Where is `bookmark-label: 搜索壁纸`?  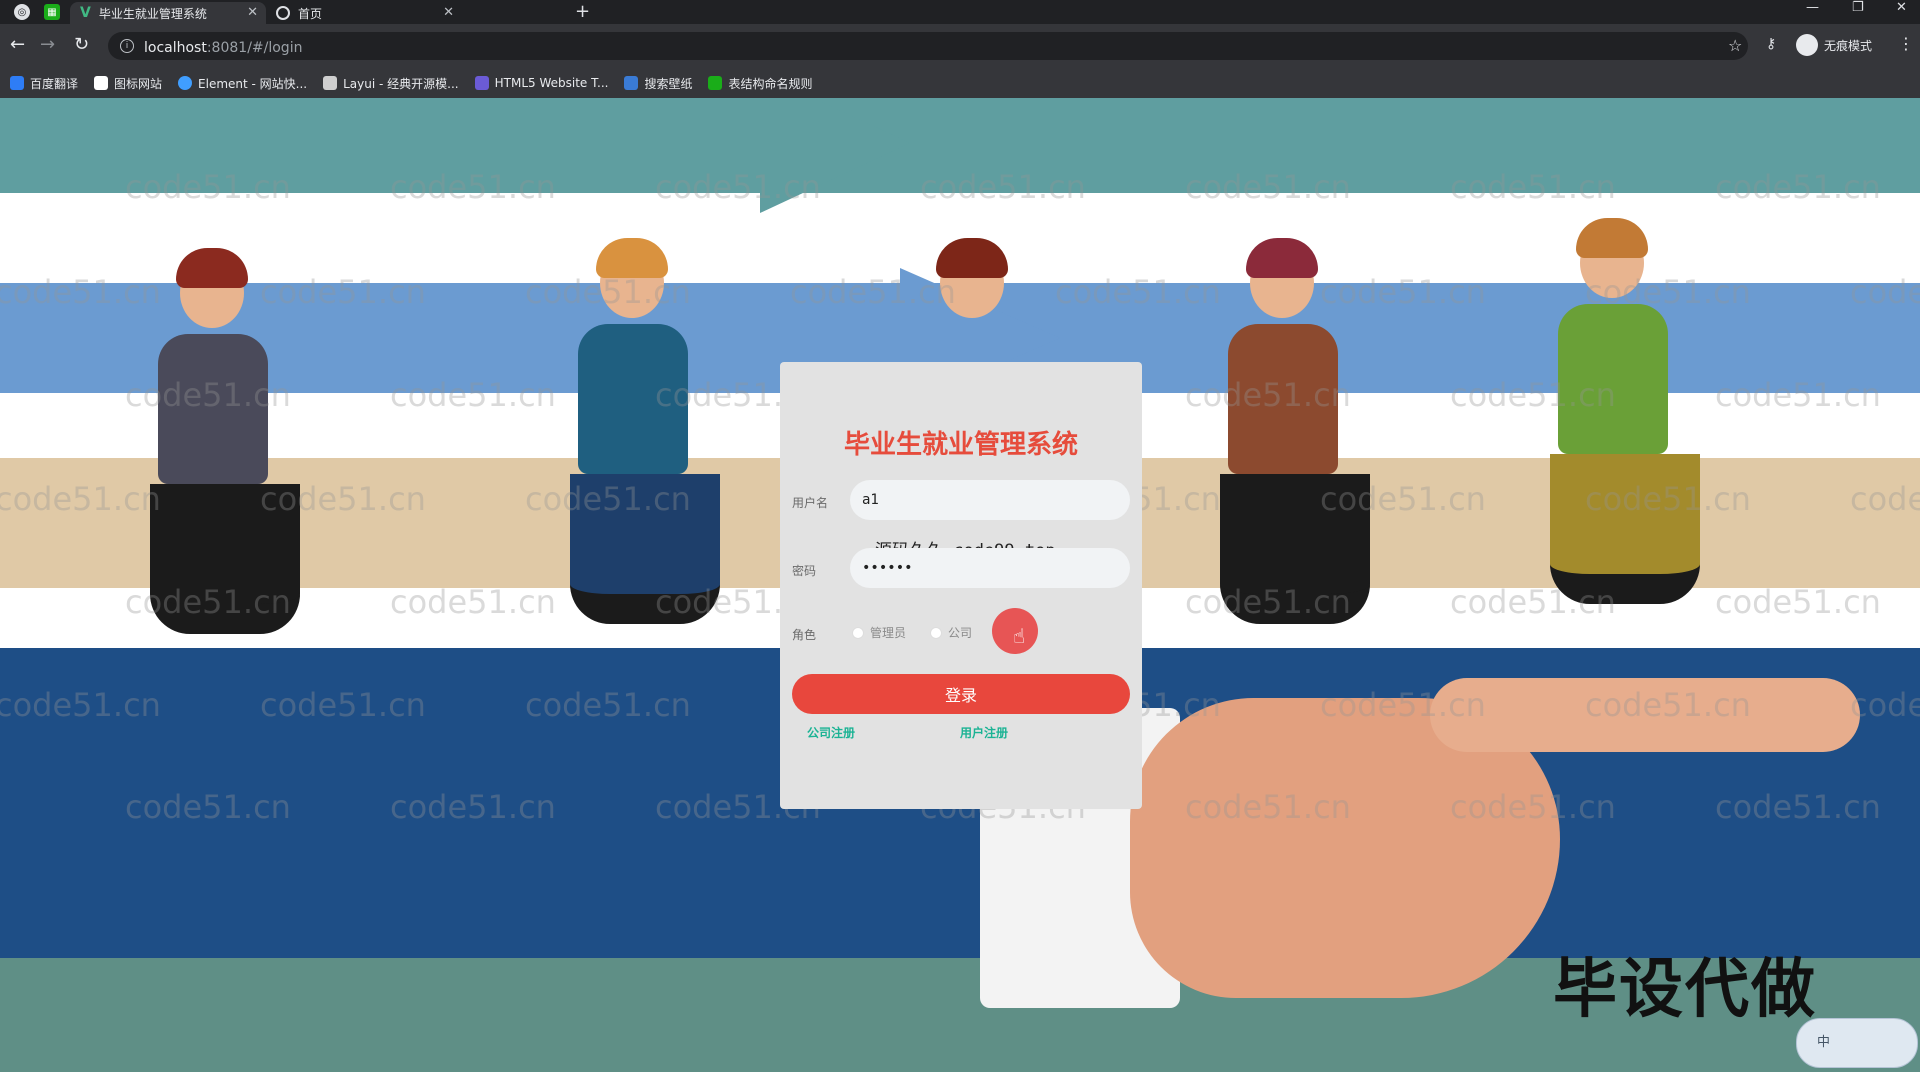
bookmark-label: 搜索壁纸 is located at coordinates (668, 83).